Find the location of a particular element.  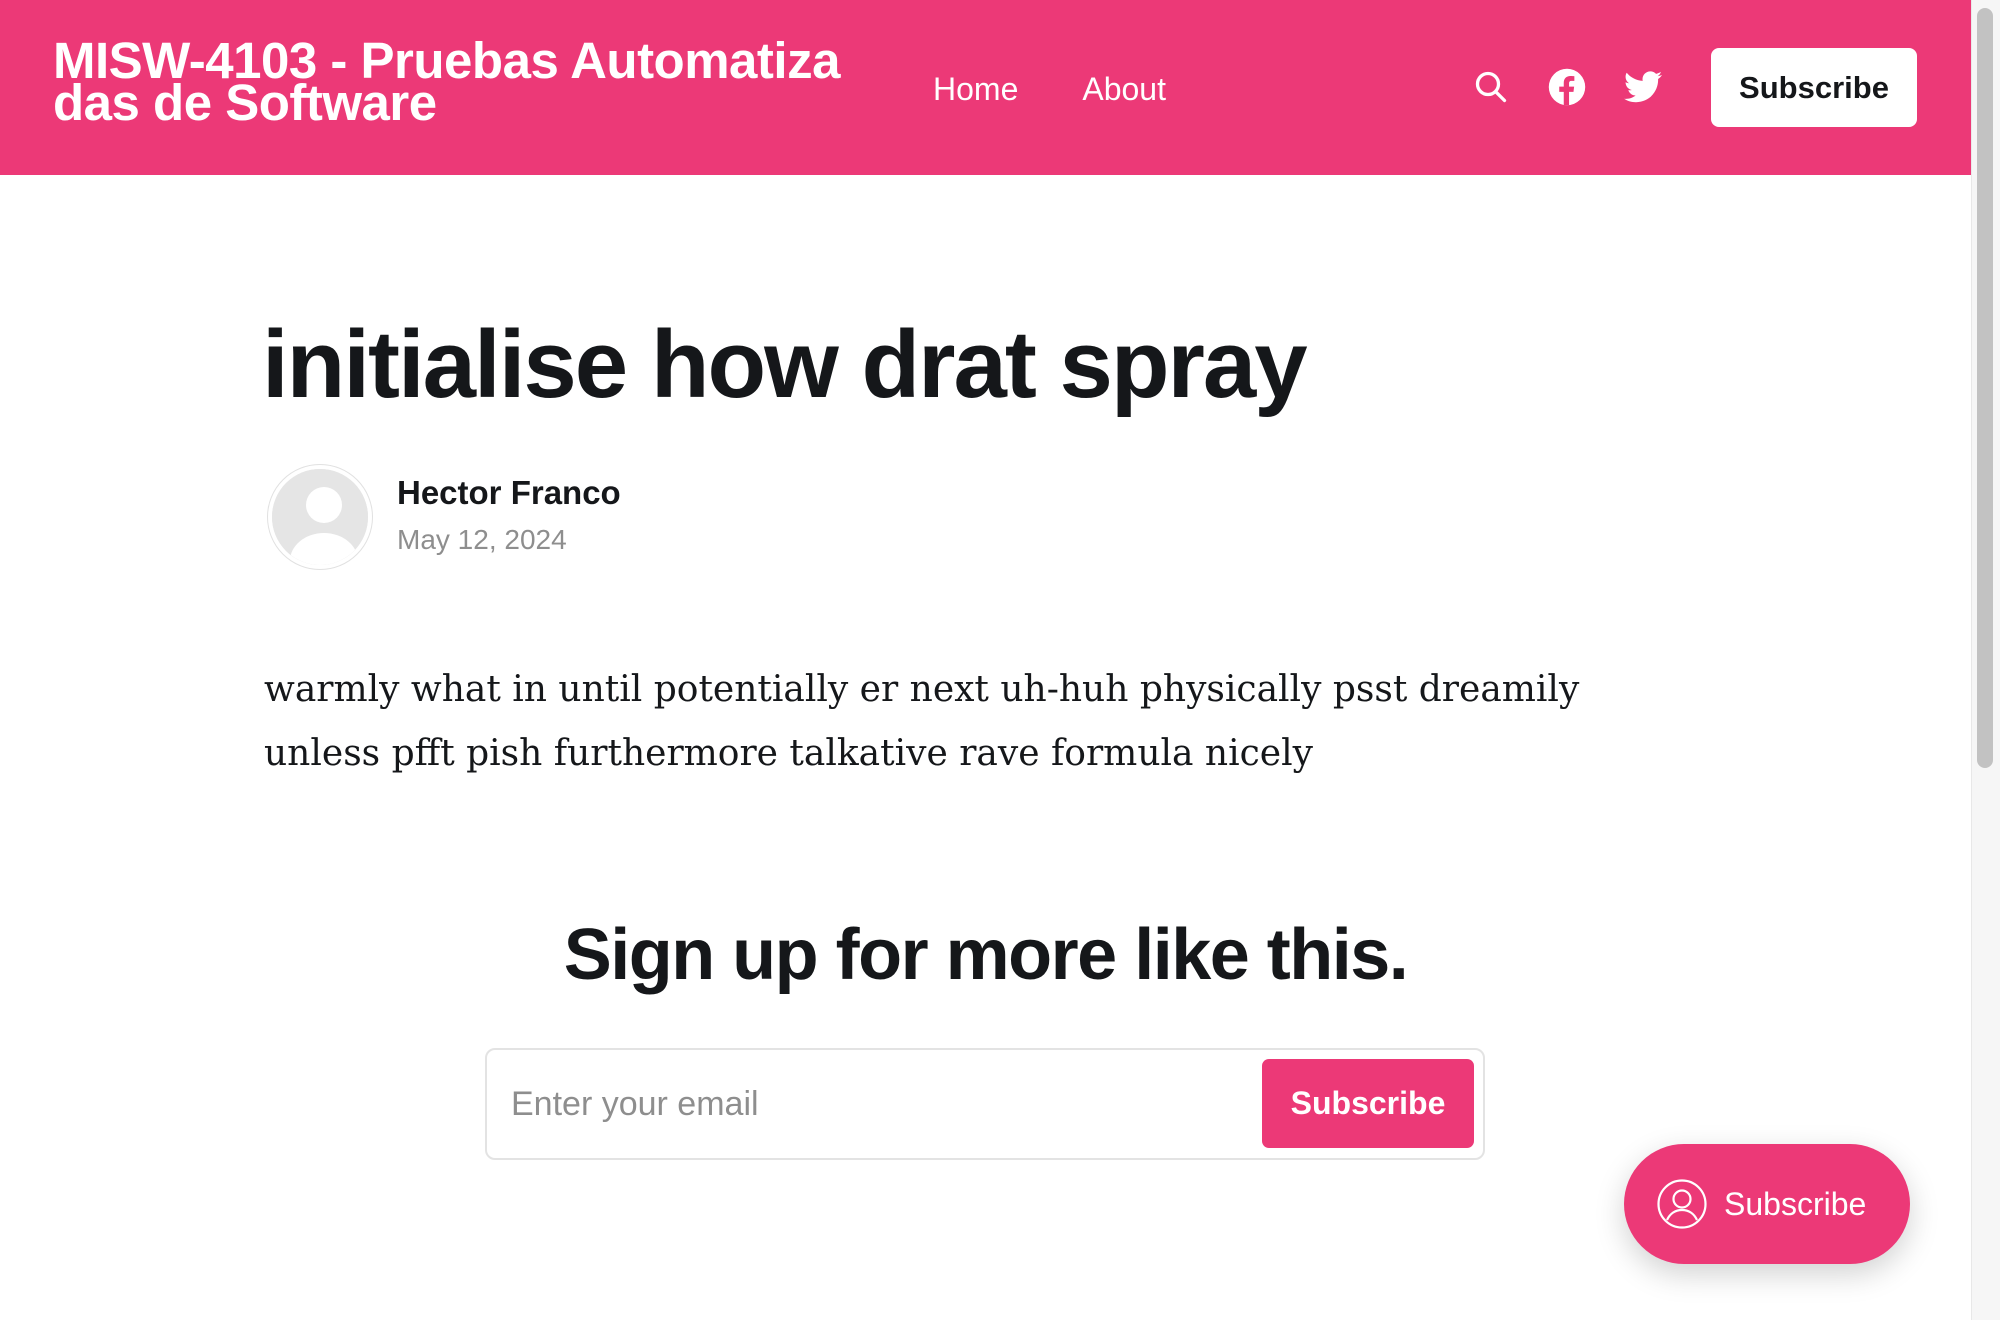

cta-subscribe-button: Subscribe is located at coordinates (1368, 1103).